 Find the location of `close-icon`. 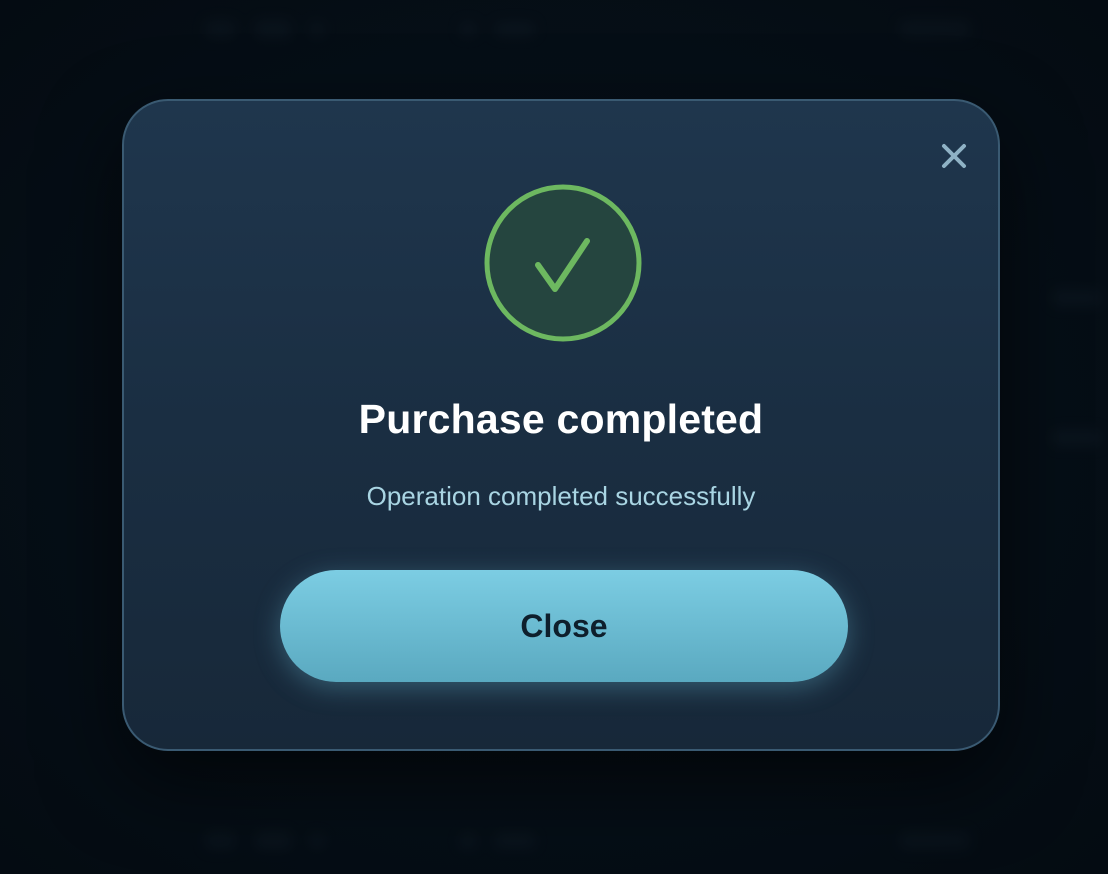

close-icon is located at coordinates (954, 156).